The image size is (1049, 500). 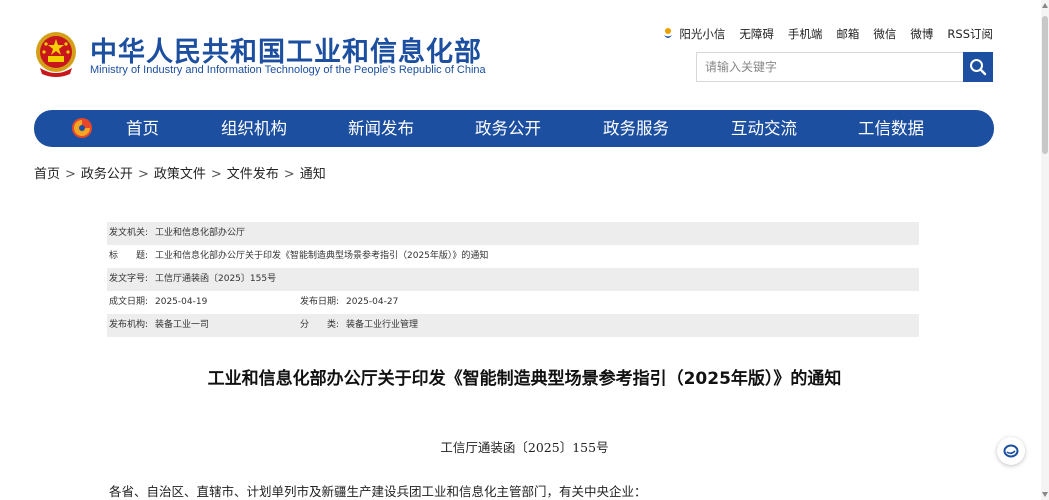 I want to click on nav-item-organization: 组织机构, so click(x=254, y=128).